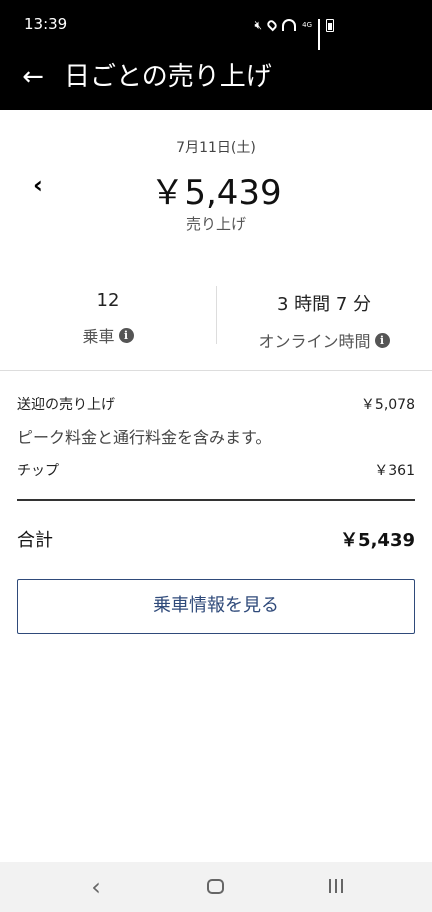 The width and height of the screenshot is (432, 912). What do you see at coordinates (272, 25) in the screenshot?
I see `location-icon` at bounding box center [272, 25].